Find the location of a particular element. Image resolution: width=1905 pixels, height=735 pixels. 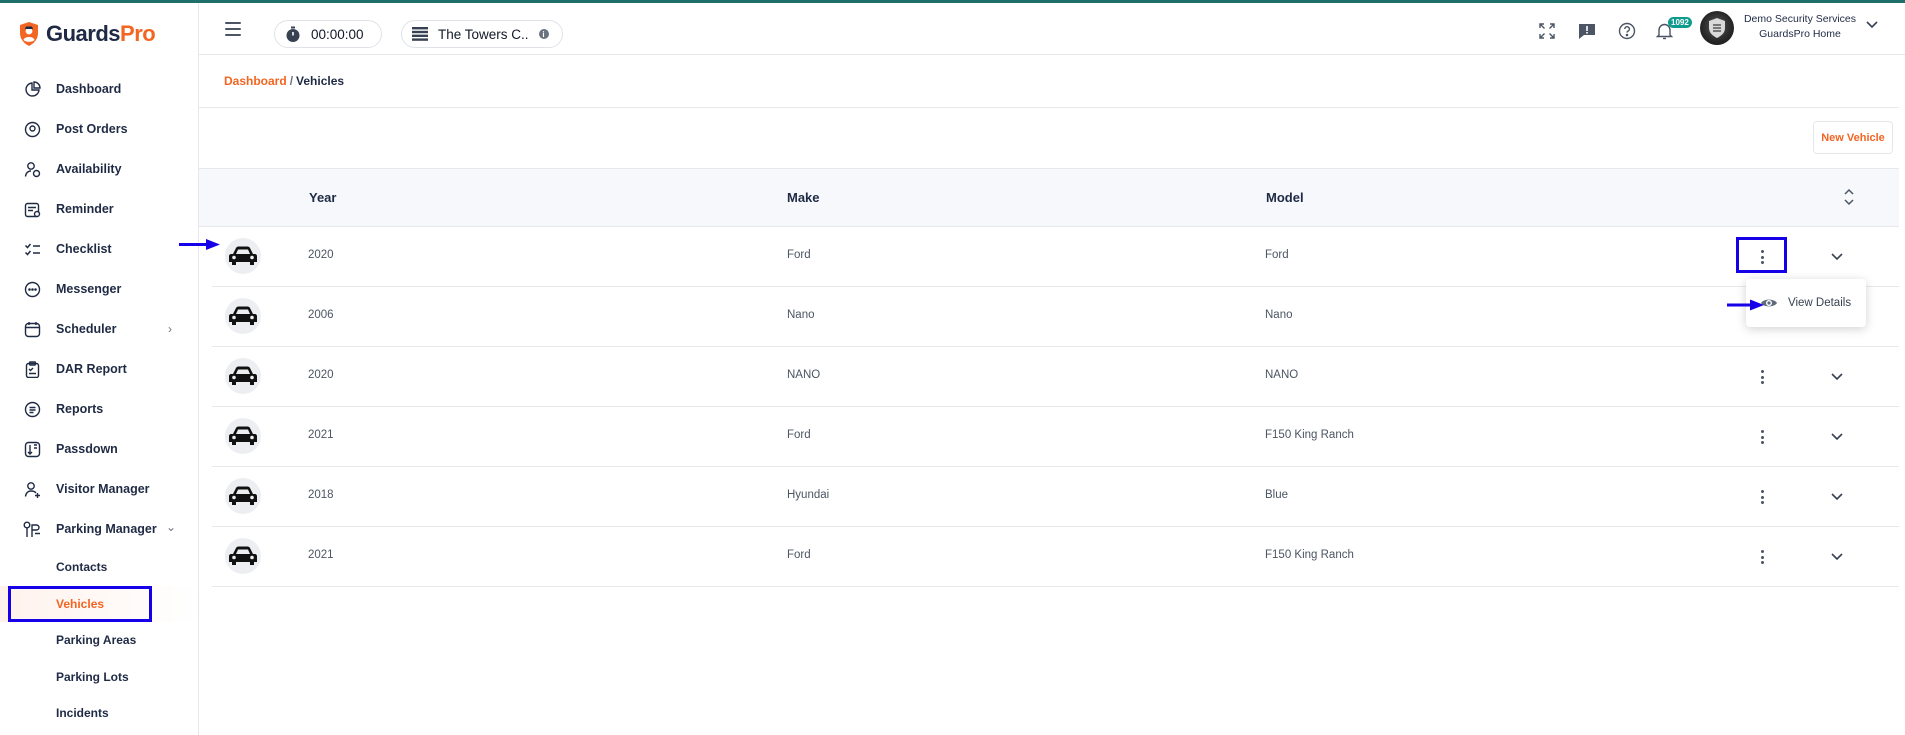

sidebar-item-label: Scheduler is located at coordinates (86, 329).